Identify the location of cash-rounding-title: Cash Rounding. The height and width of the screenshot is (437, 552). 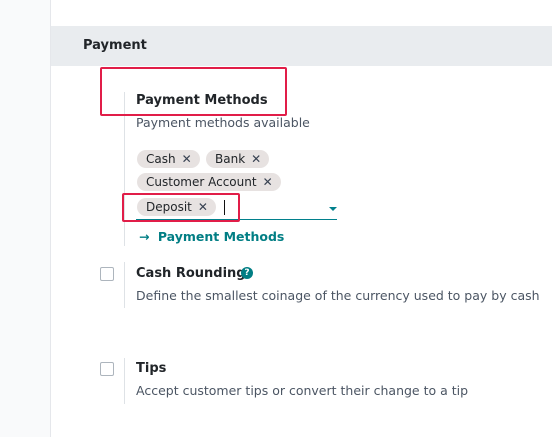
(191, 273).